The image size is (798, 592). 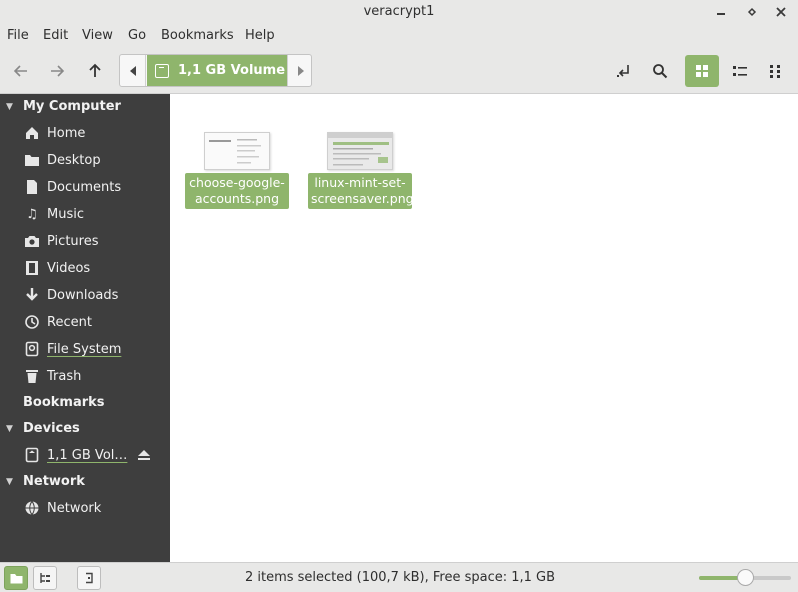 I want to click on recent-icon, so click(x=32, y=322).